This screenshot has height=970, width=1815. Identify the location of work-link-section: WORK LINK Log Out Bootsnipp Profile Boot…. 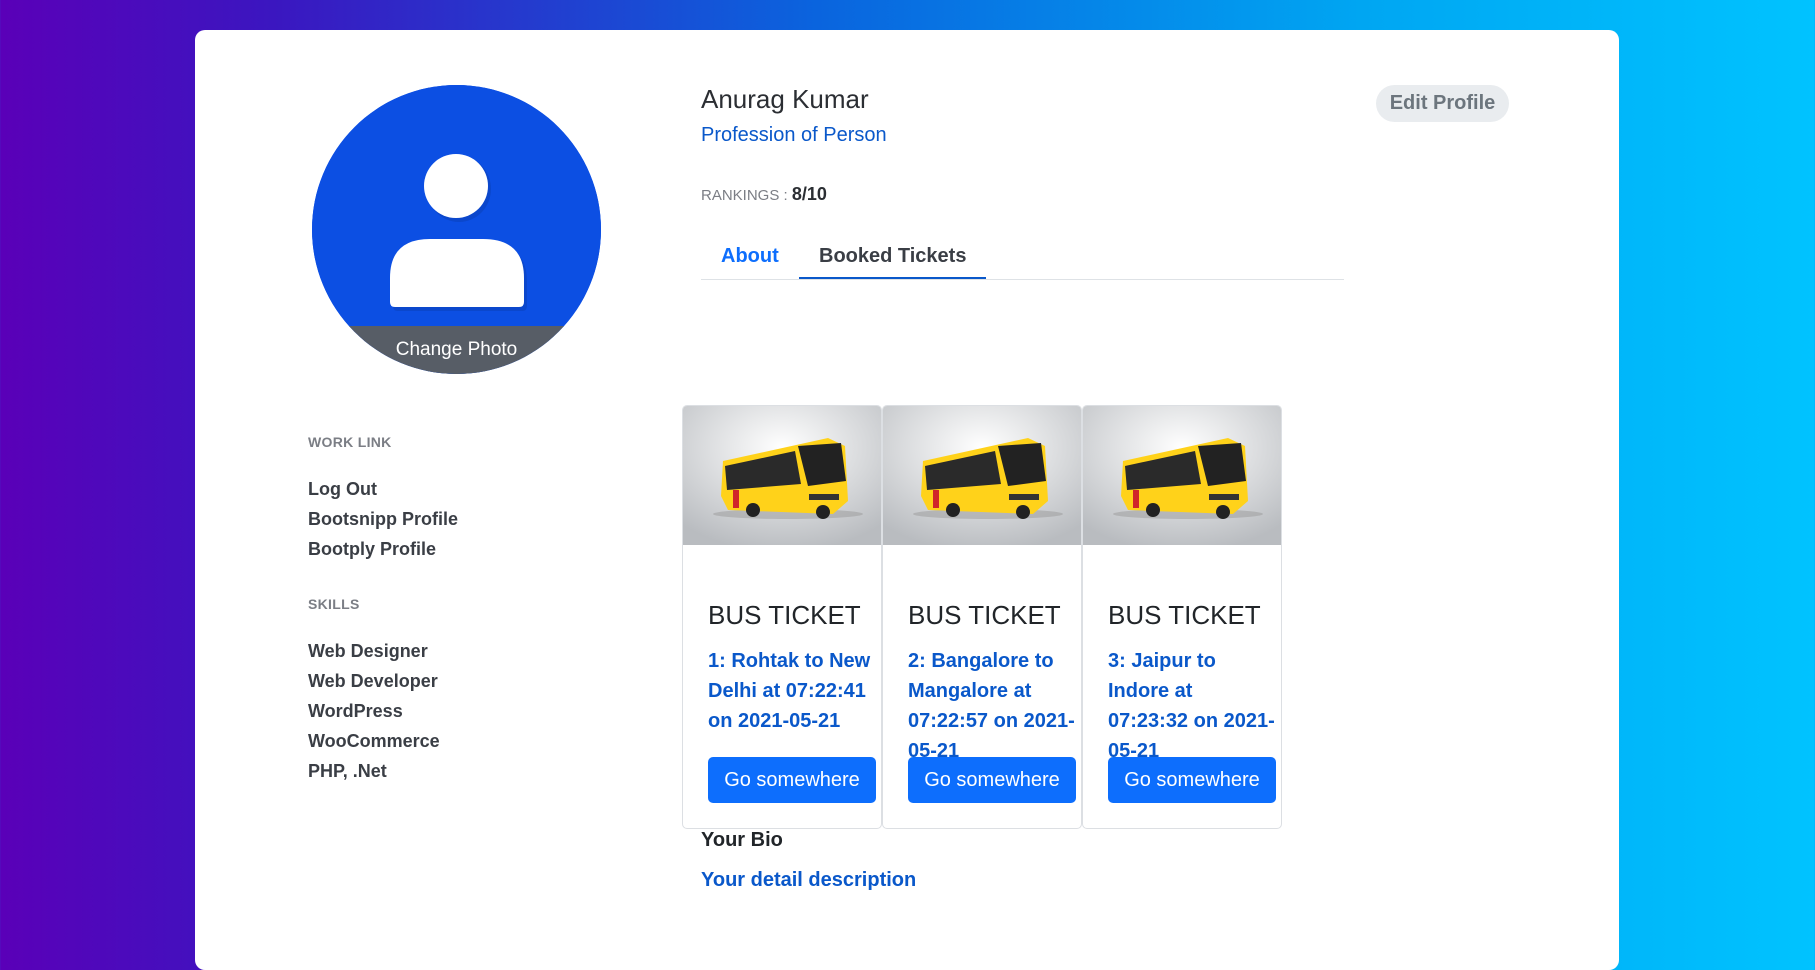
(383, 499).